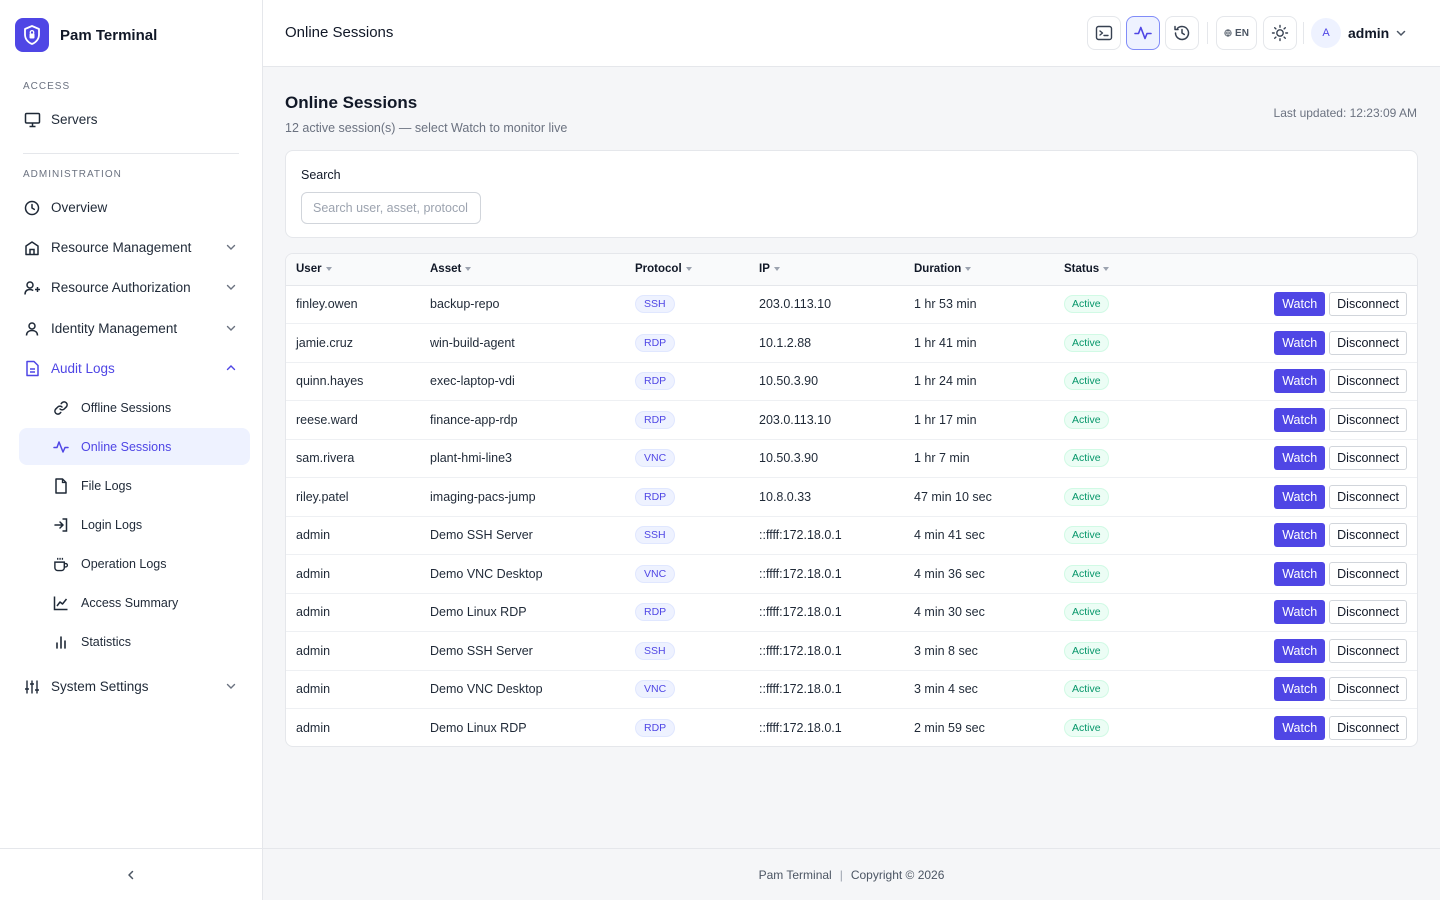 The height and width of the screenshot is (900, 1440). I want to click on sidebar-item-label: Online Sessions, so click(126, 446).